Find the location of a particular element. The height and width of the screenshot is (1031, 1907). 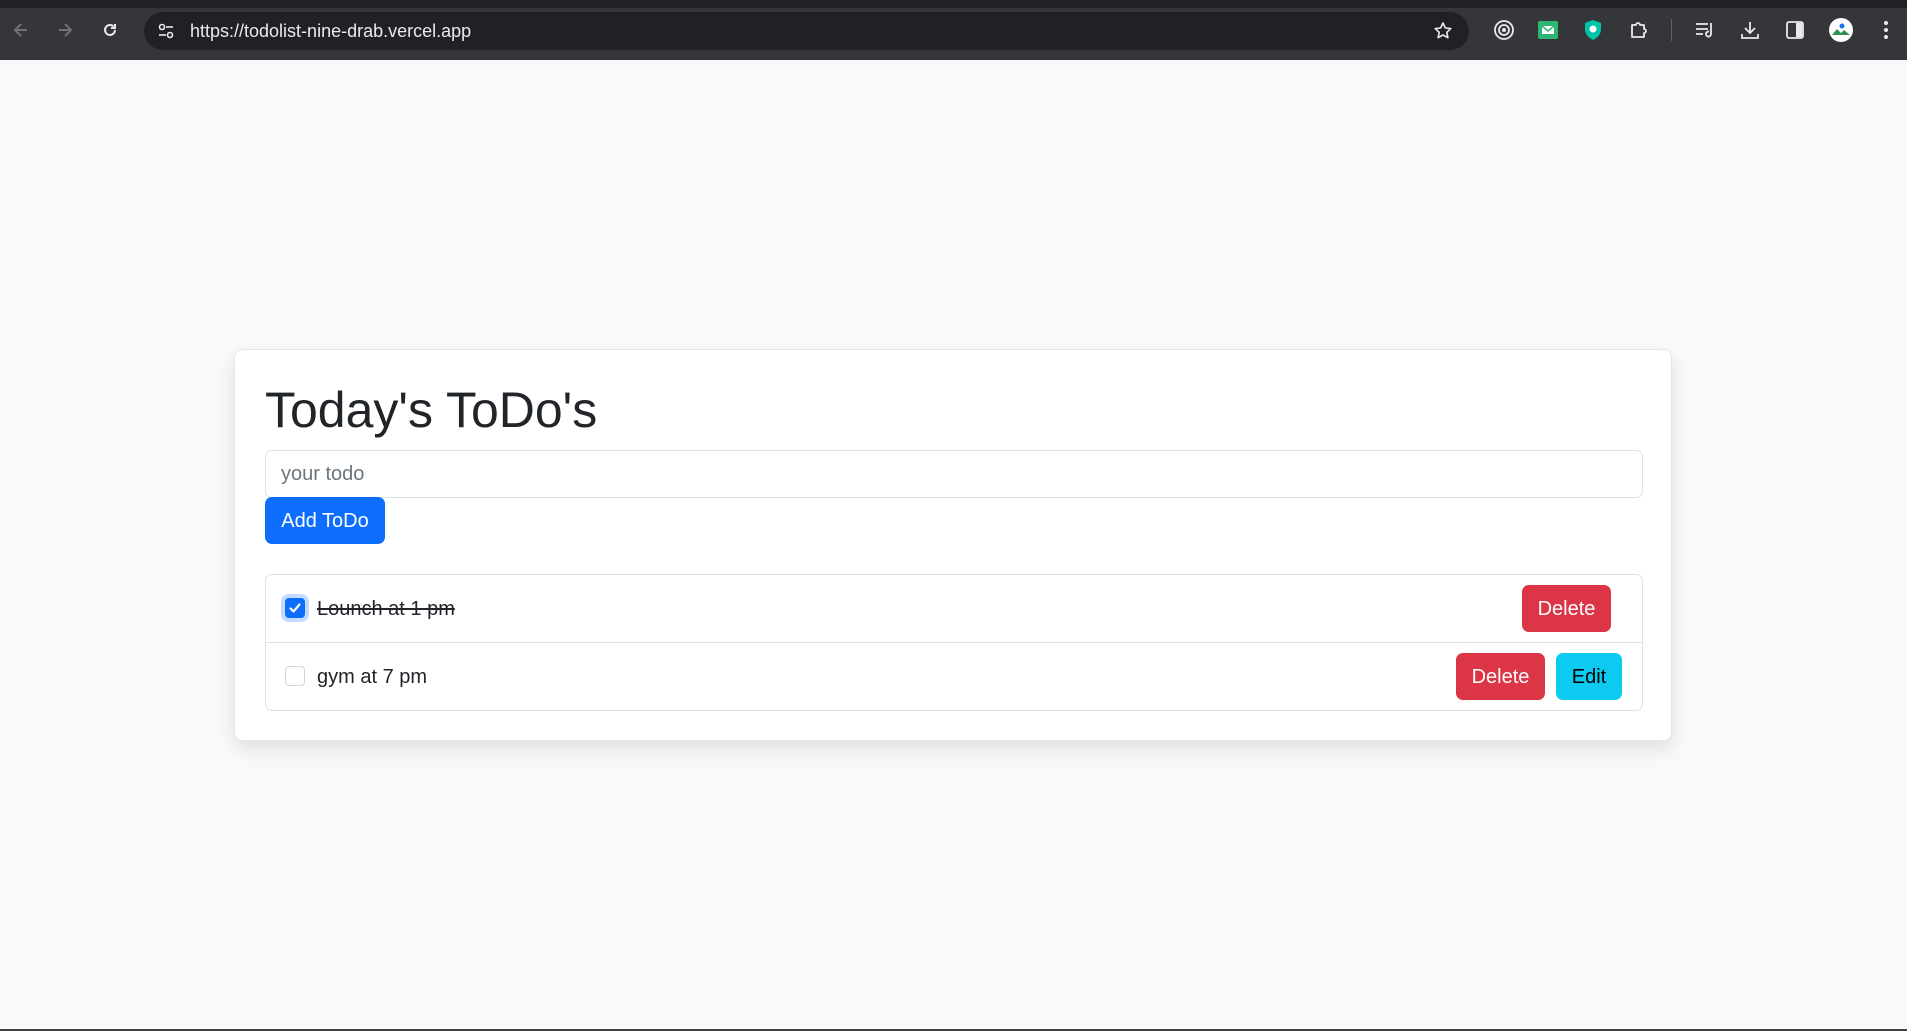

todo-text: gym at 7 pm is located at coordinates (372, 677).